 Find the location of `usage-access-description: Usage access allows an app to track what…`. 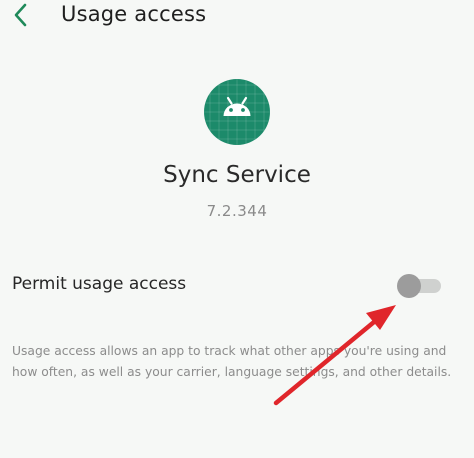

usage-access-description: Usage access allows an app to track what… is located at coordinates (232, 361).